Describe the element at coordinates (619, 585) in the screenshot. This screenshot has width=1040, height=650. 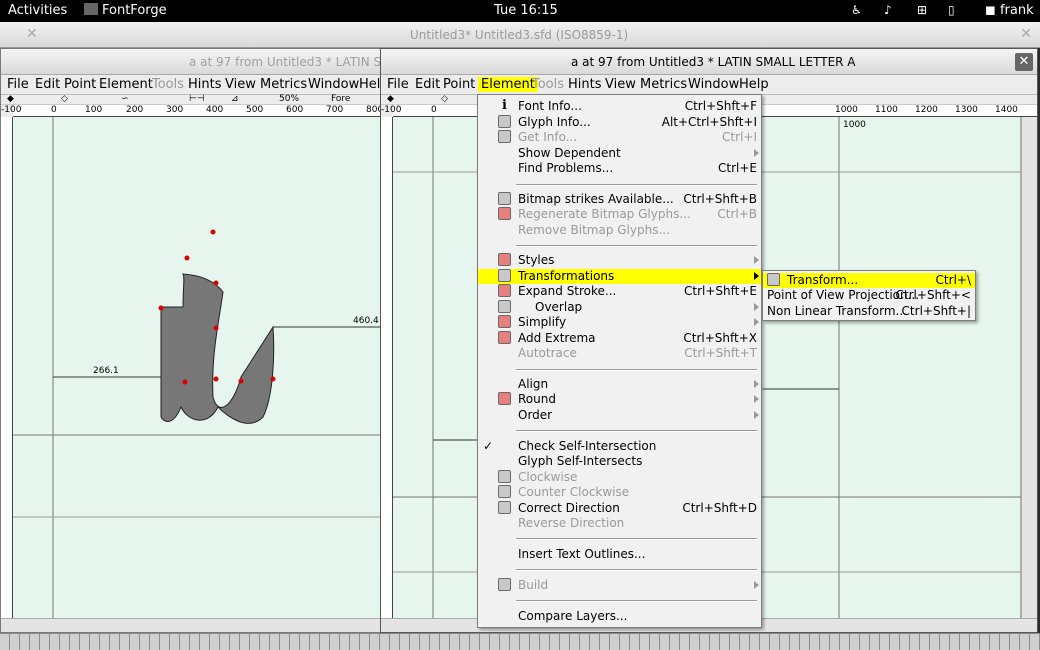
I see `menu-item-build: Build` at that location.